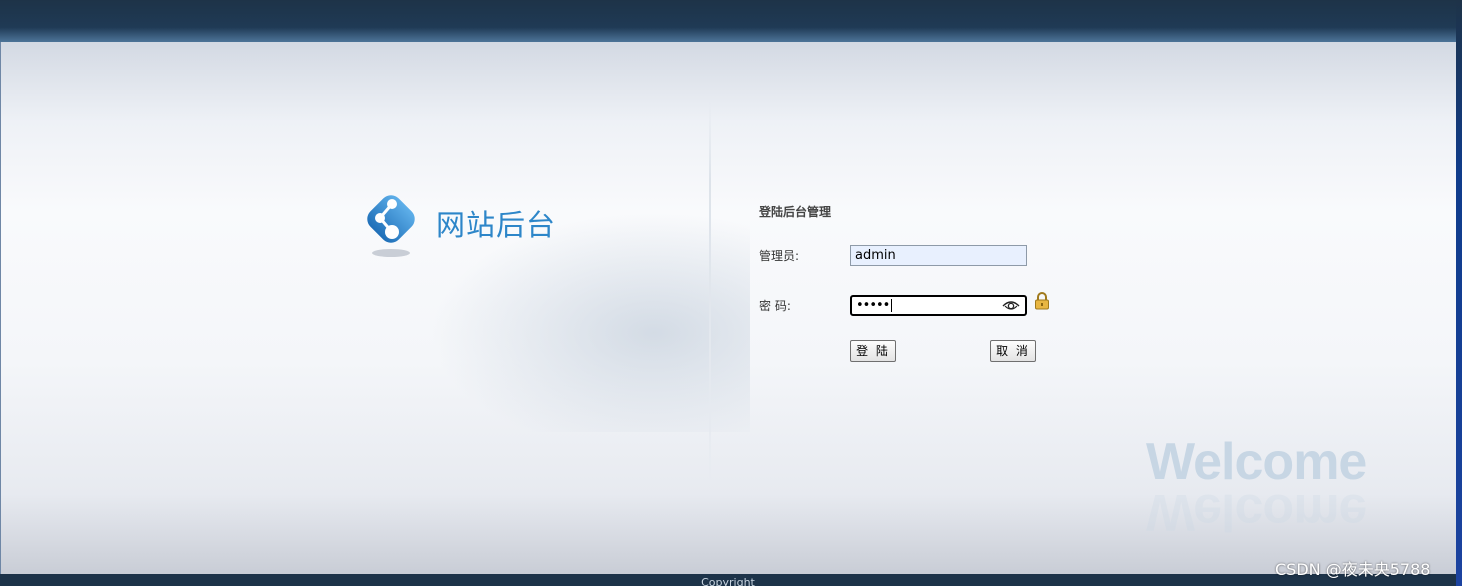  What do you see at coordinates (0, 308) in the screenshot?
I see `left-edge` at bounding box center [0, 308].